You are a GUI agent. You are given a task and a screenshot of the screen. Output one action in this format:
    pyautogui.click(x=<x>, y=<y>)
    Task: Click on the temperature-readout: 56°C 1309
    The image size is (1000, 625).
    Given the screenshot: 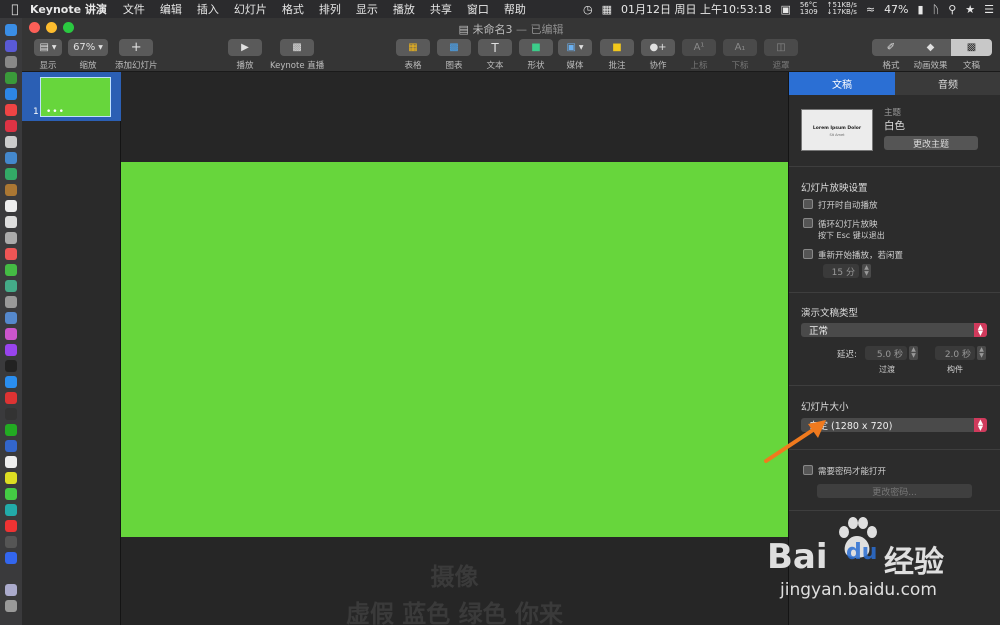 What is the action you would take?
    pyautogui.click(x=809, y=9)
    